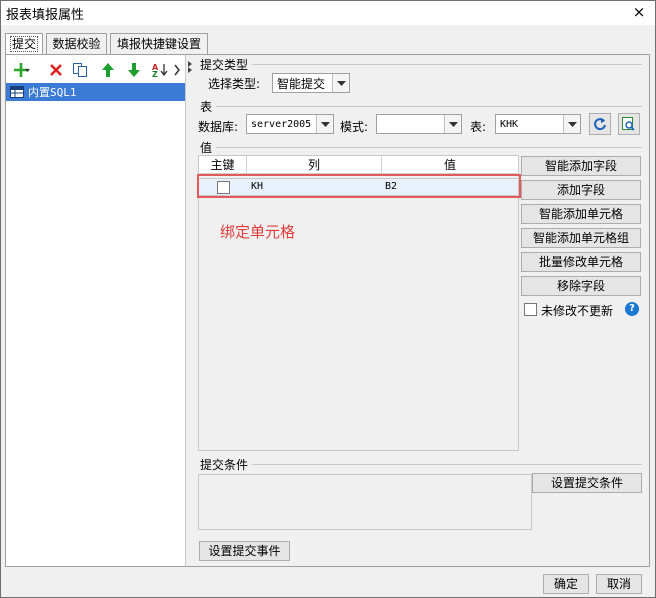 This screenshot has height=598, width=656. What do you see at coordinates (581, 190) in the screenshot?
I see `add-field-button: 添加字段` at bounding box center [581, 190].